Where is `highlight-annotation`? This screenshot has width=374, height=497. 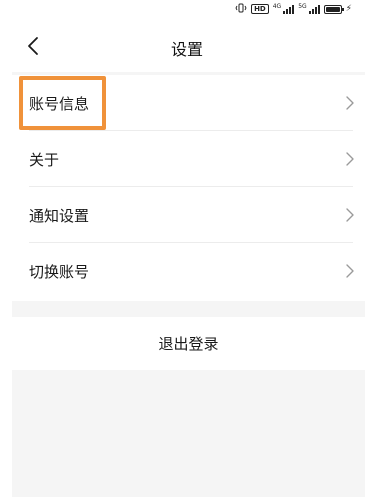
highlight-annotation is located at coordinates (62, 103).